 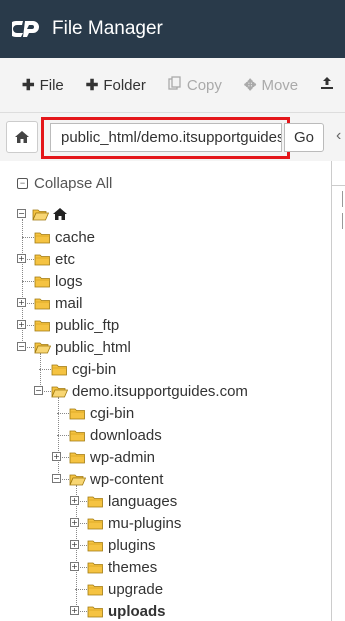 What do you see at coordinates (69, 281) in the screenshot?
I see `tree-folder-label: logs` at bounding box center [69, 281].